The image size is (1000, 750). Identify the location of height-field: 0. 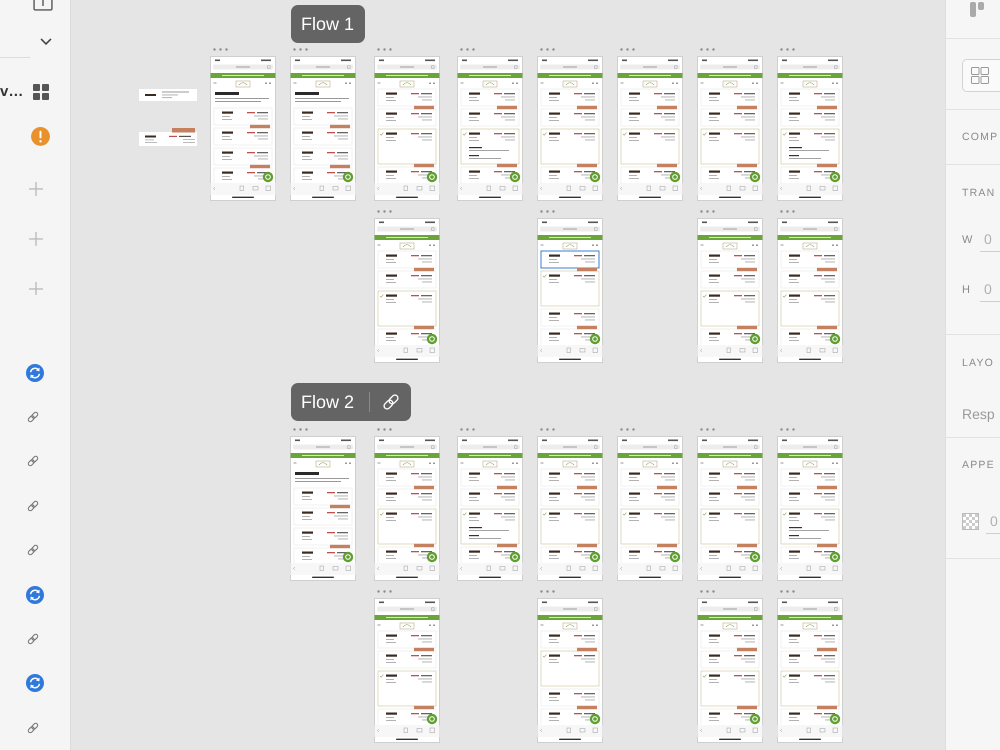
(990, 290).